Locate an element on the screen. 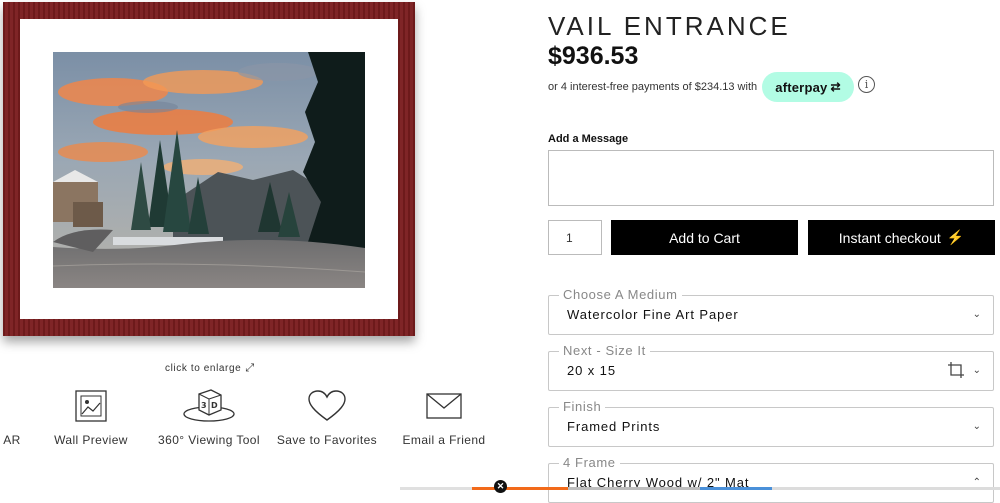 This screenshot has width=1000, height=503. 360-viewer-tool: 3 D 360° Viewing Tool is located at coordinates (209, 417).